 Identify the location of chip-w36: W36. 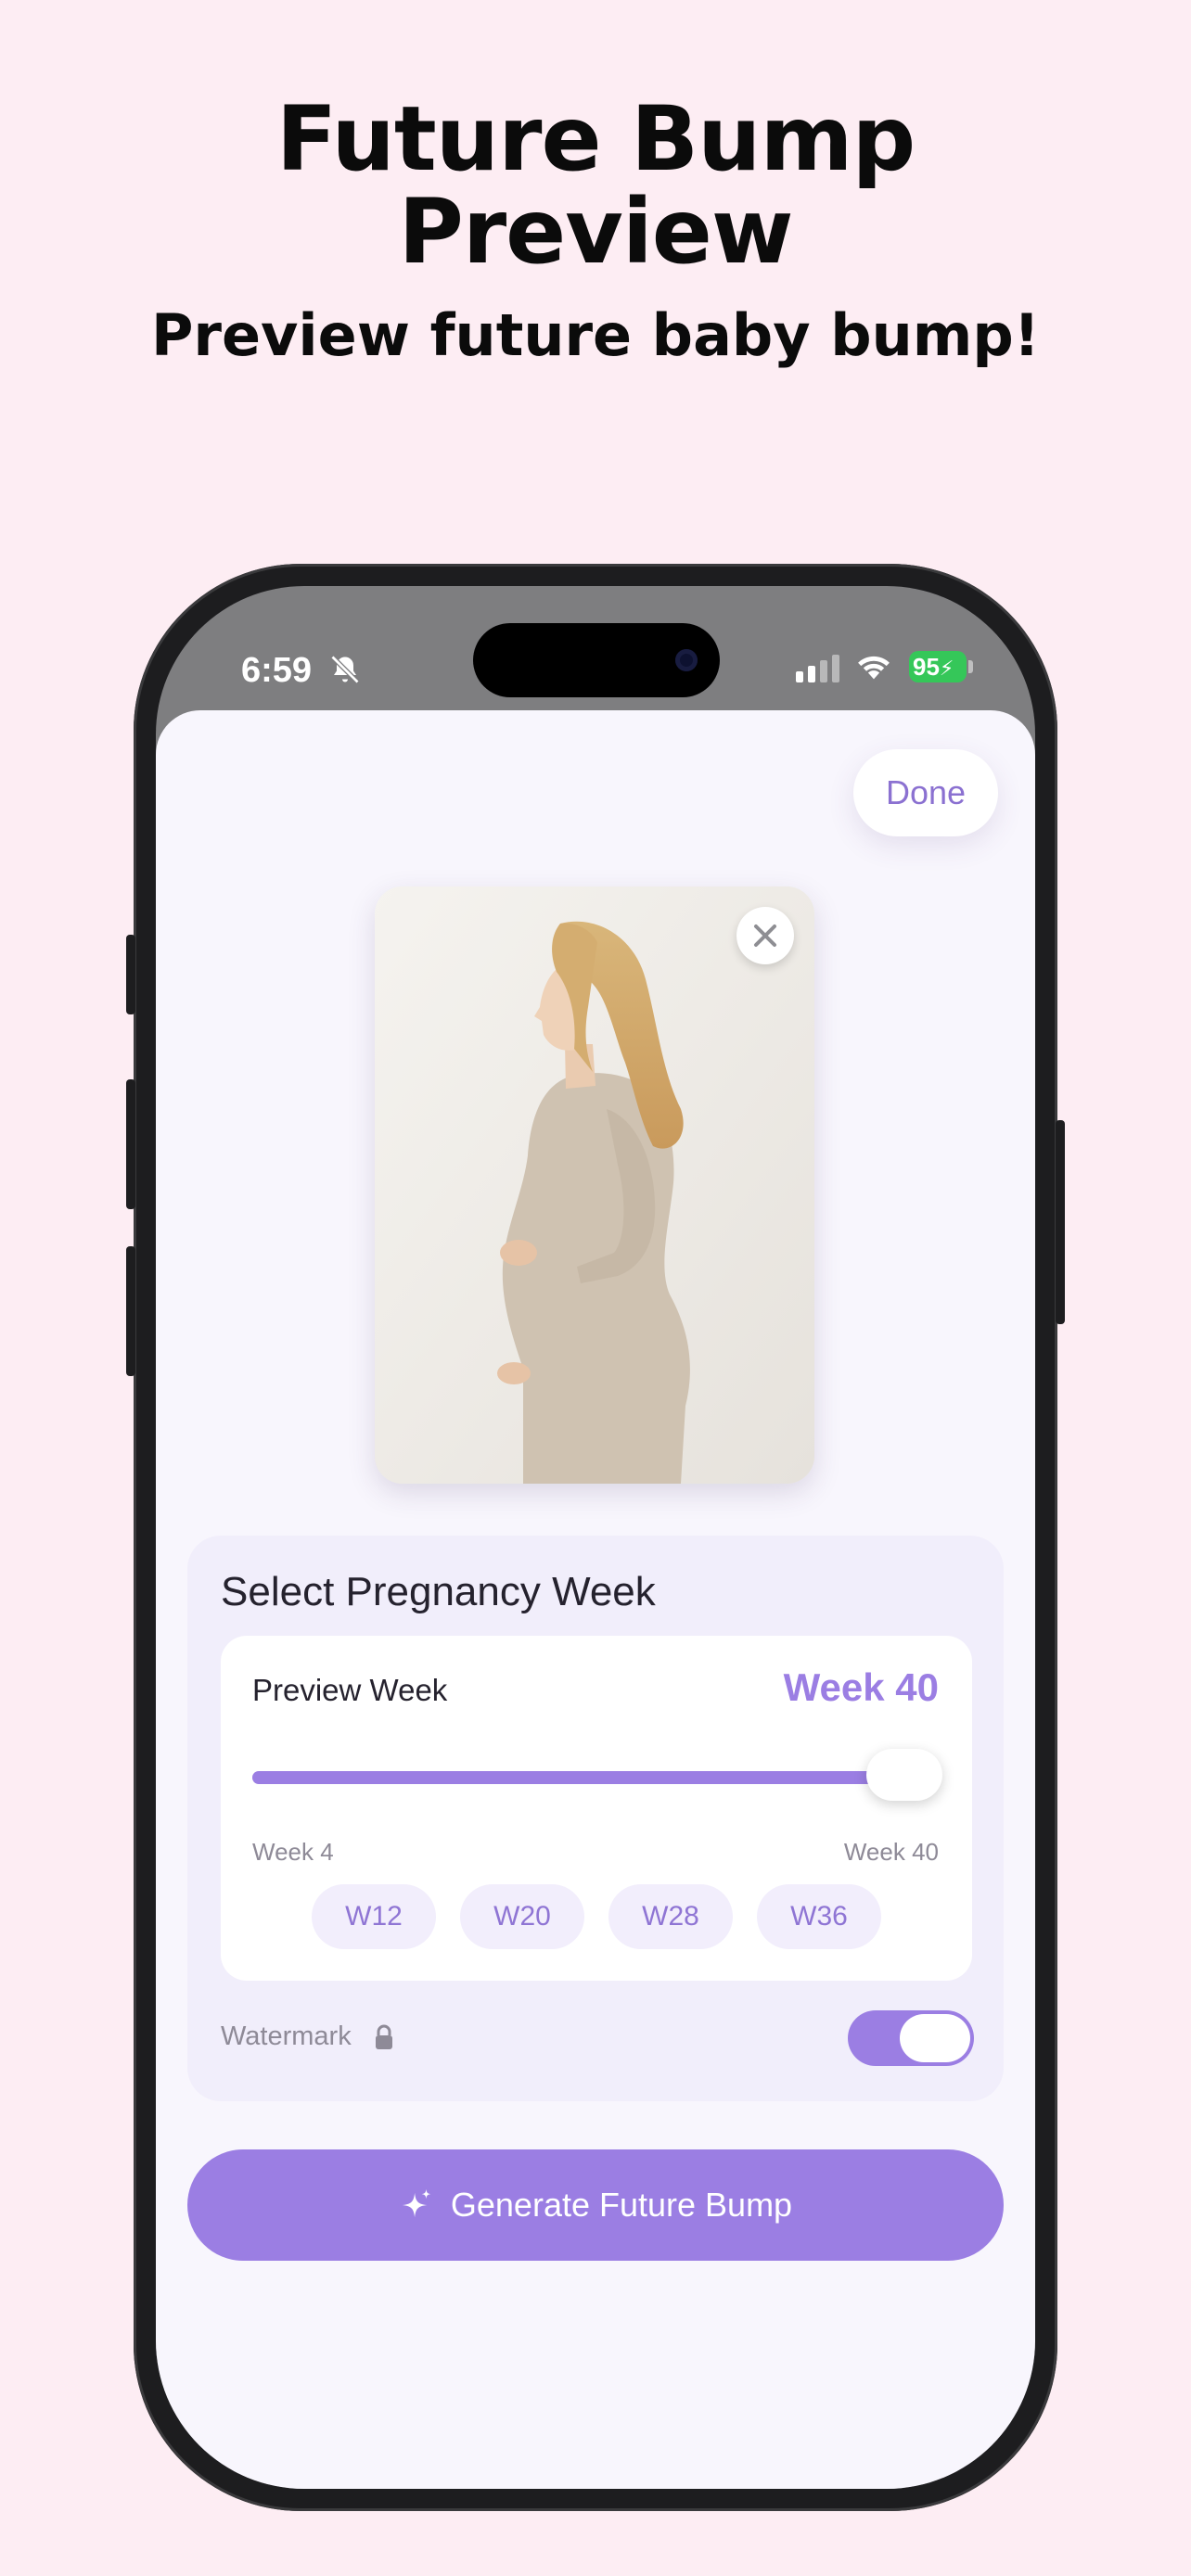
(819, 1916).